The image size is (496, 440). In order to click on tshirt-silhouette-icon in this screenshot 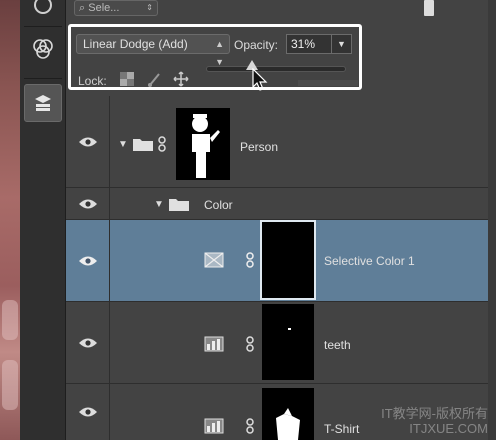, I will do `click(288, 424)`.